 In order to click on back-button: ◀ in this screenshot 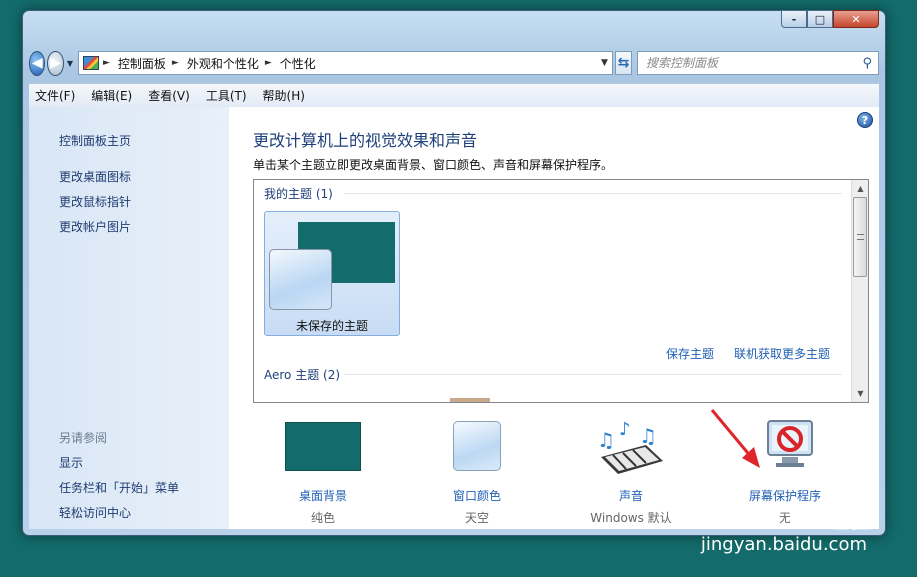, I will do `click(37, 63)`.